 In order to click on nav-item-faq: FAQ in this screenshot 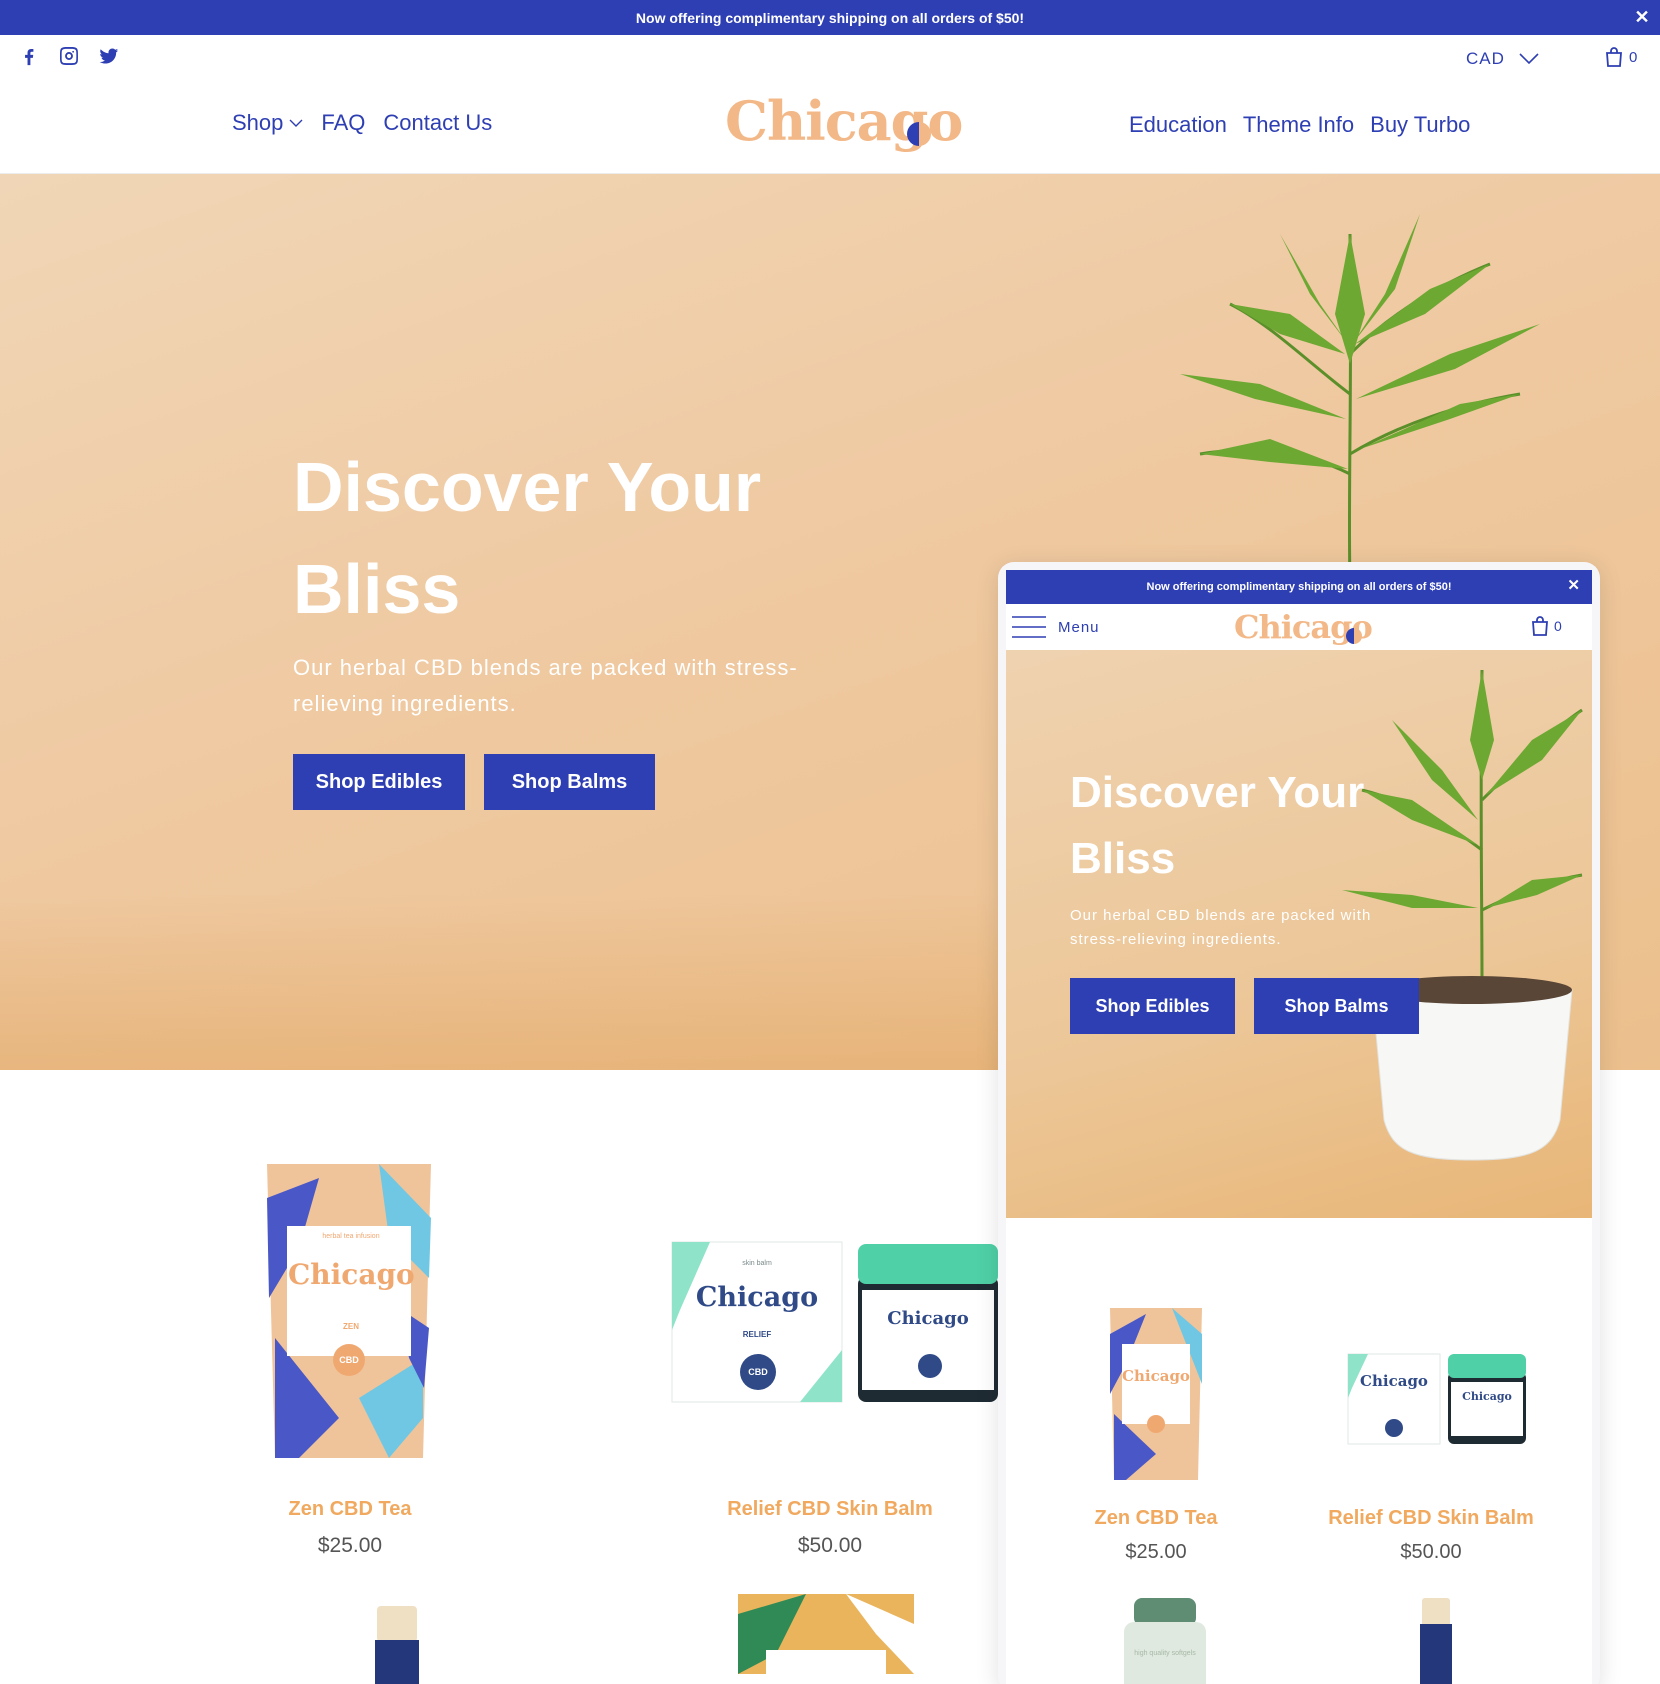, I will do `click(343, 123)`.